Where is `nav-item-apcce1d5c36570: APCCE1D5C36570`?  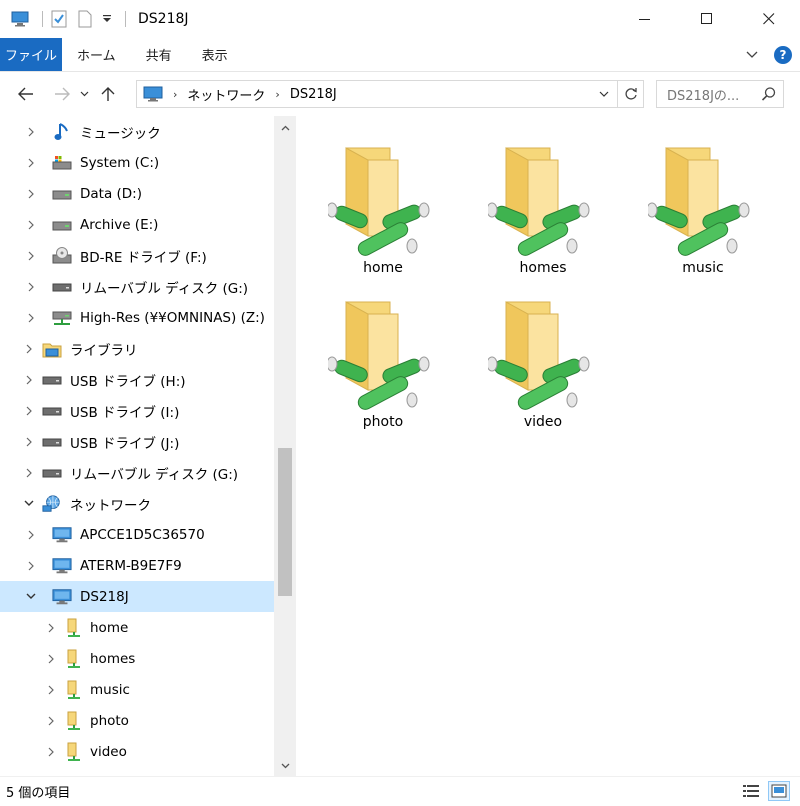 nav-item-apcce1d5c36570: APCCE1D5C36570 is located at coordinates (137, 534).